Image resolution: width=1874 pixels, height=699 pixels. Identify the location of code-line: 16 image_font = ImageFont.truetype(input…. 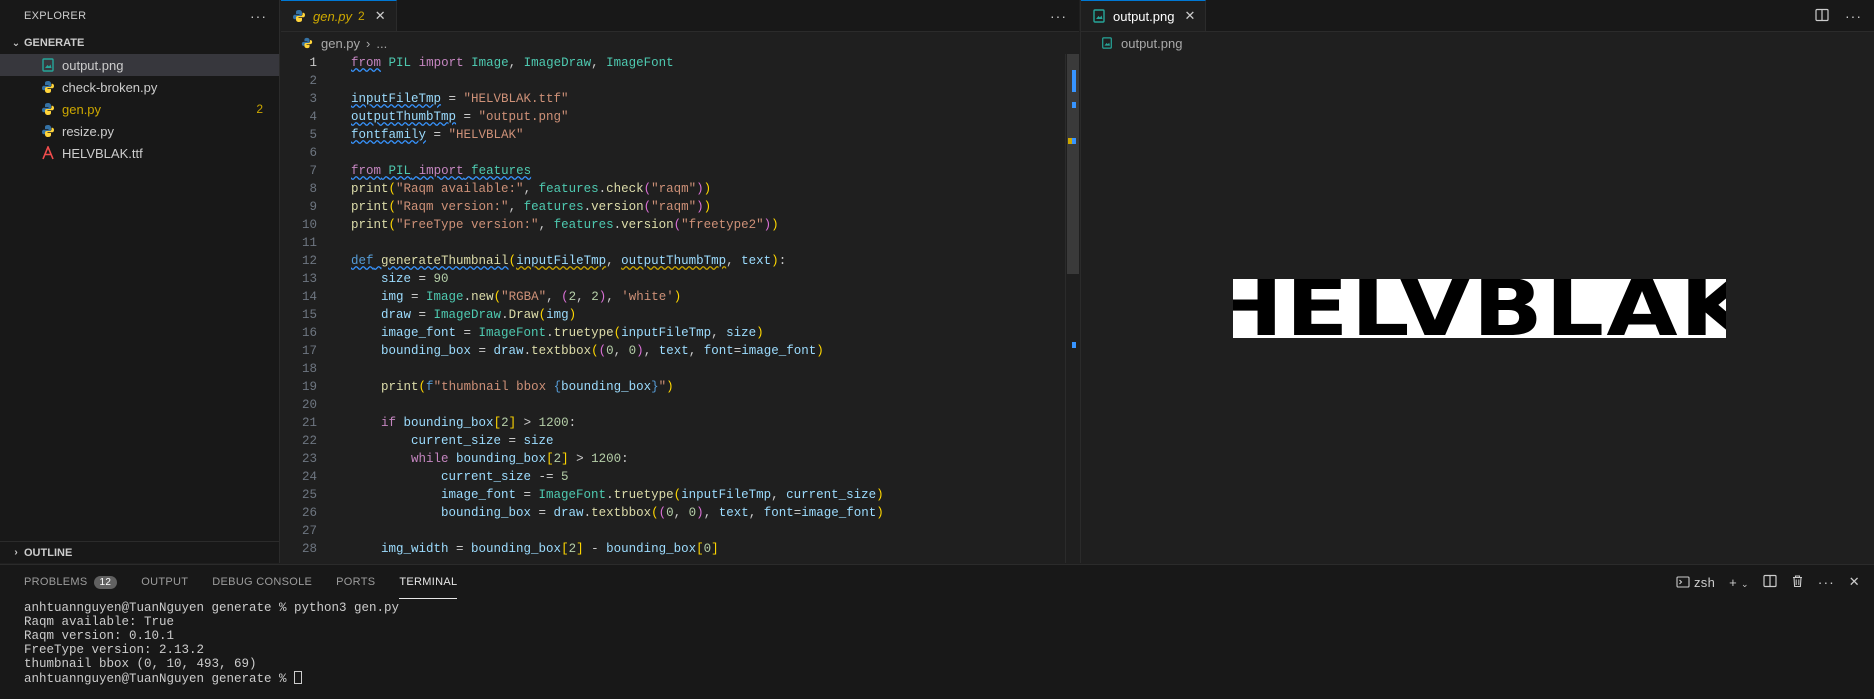
(532, 333).